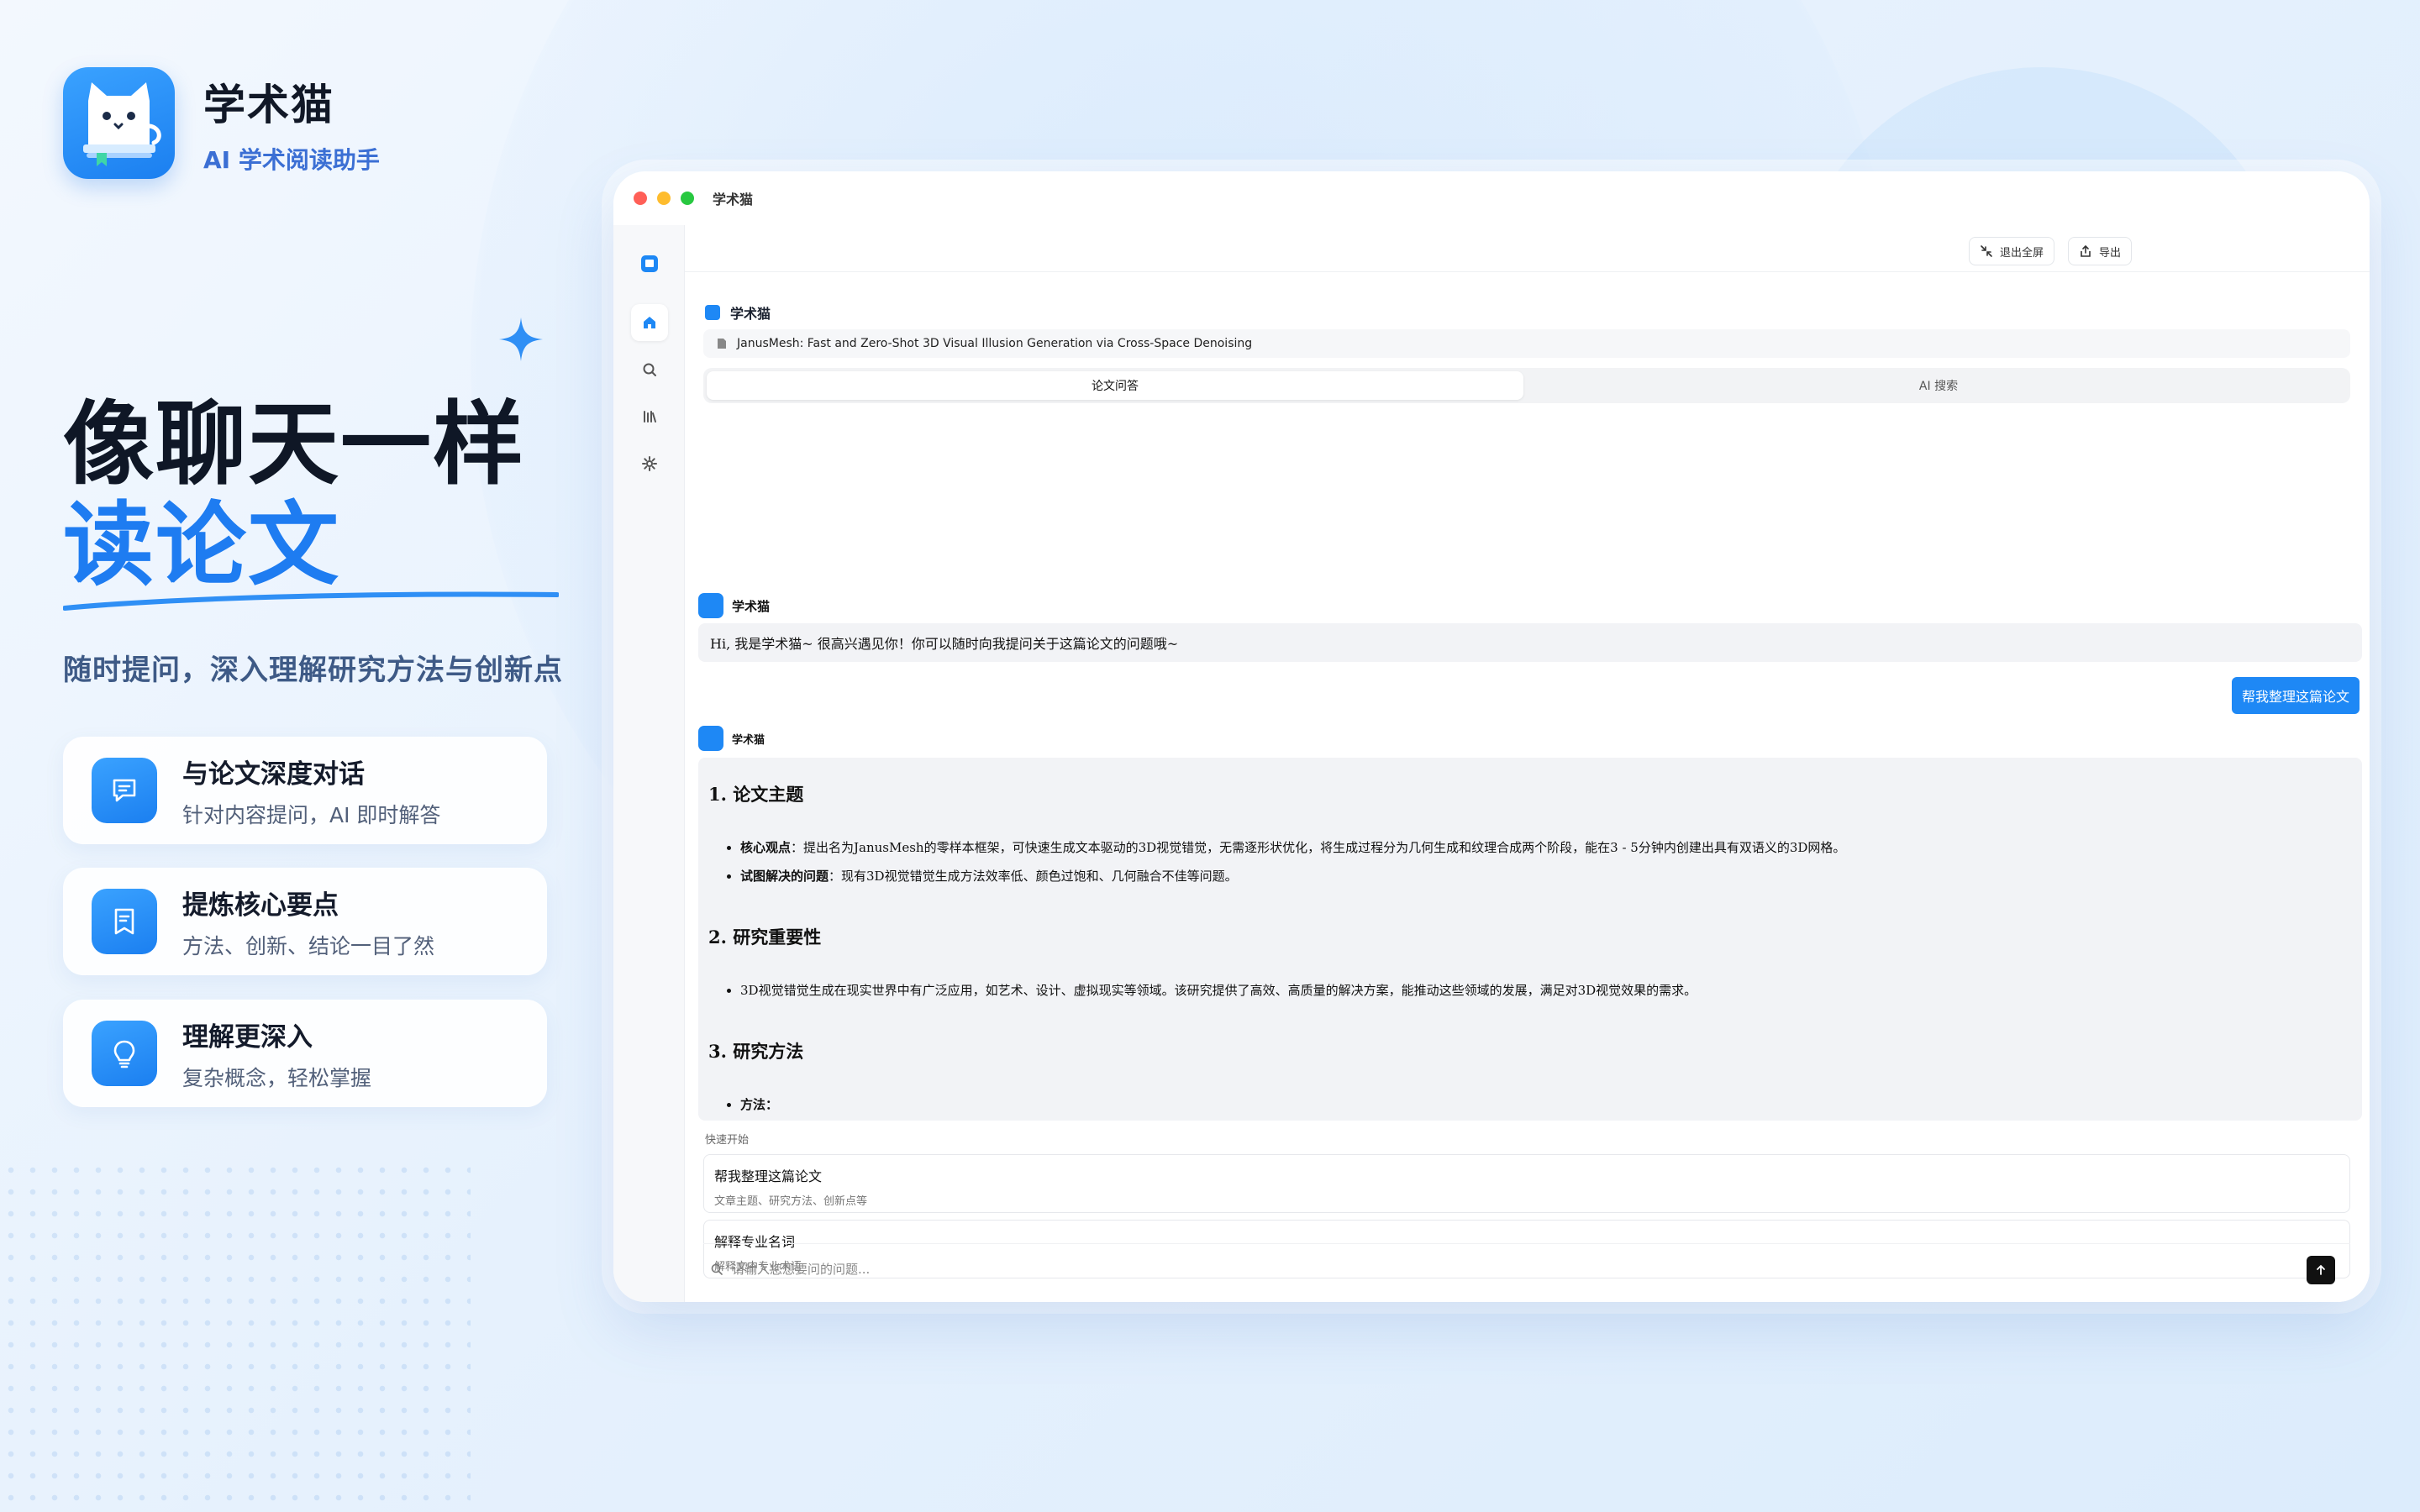 The image size is (2420, 1512). What do you see at coordinates (313, 670) in the screenshot?
I see `tagline: 随时提问，深入理解研究方法与创新点` at bounding box center [313, 670].